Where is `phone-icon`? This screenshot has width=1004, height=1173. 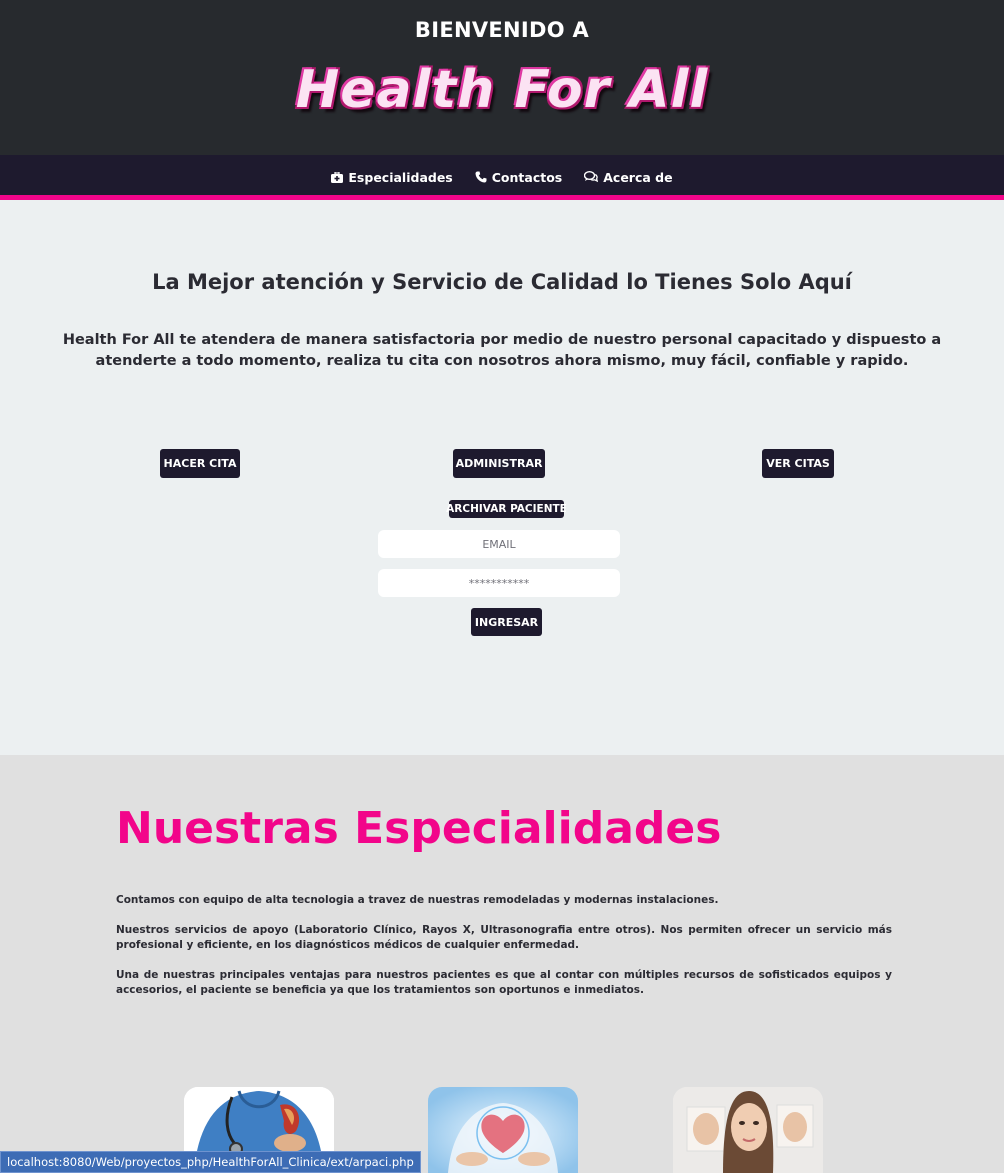
phone-icon is located at coordinates (481, 177).